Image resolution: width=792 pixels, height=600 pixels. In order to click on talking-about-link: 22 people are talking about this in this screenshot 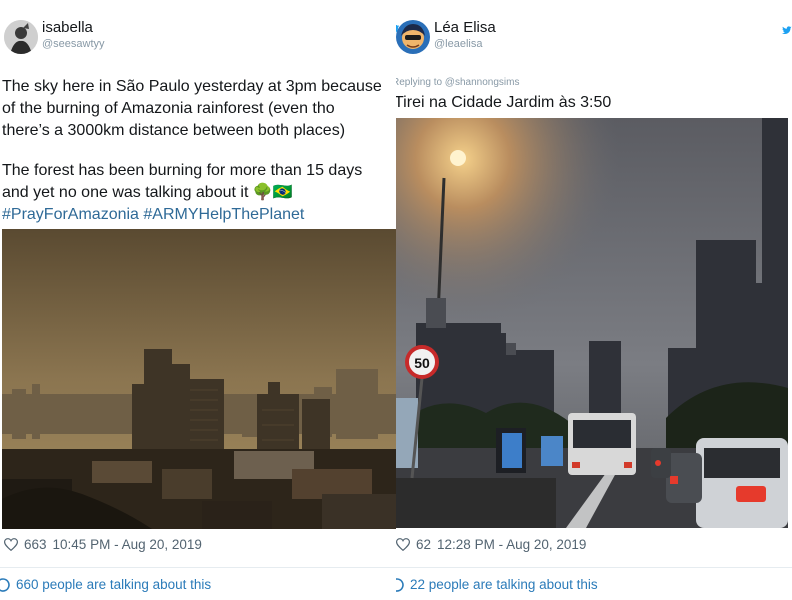, I will do `click(497, 584)`.